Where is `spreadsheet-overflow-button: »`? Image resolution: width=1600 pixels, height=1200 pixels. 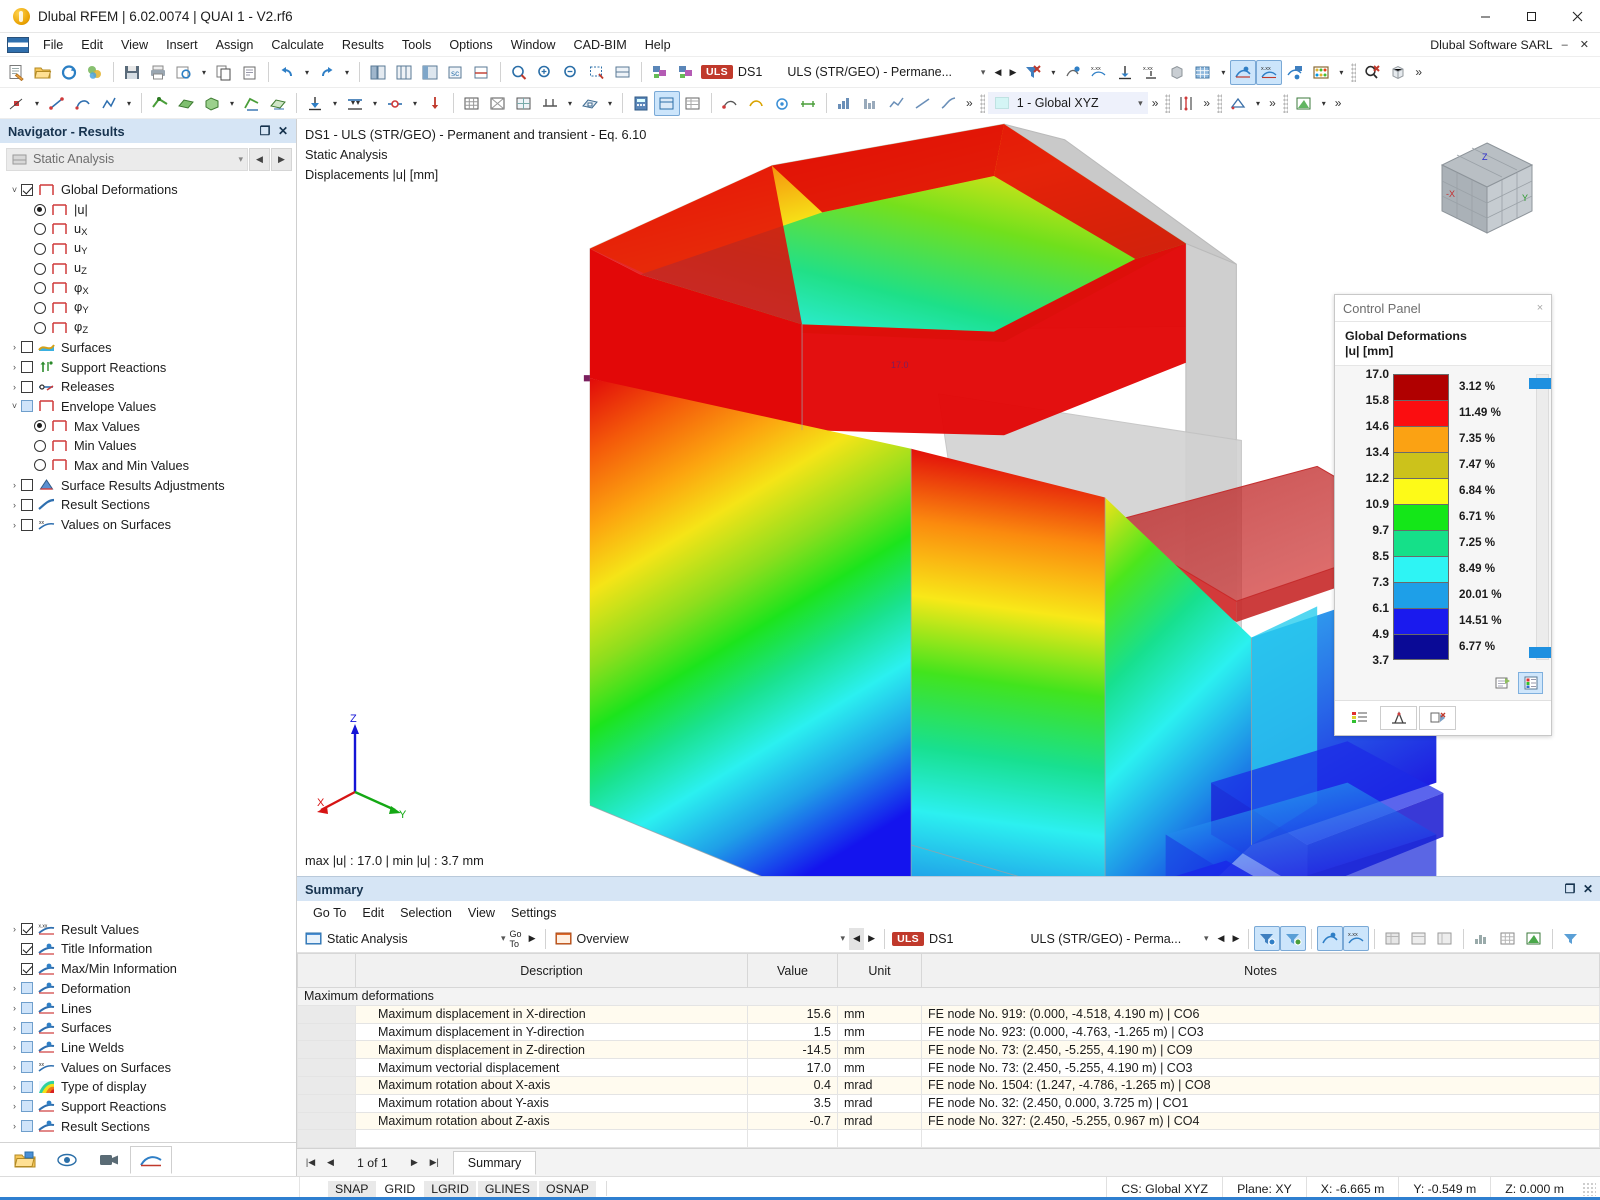
spreadsheet-overflow-button: » is located at coordinates (1338, 103).